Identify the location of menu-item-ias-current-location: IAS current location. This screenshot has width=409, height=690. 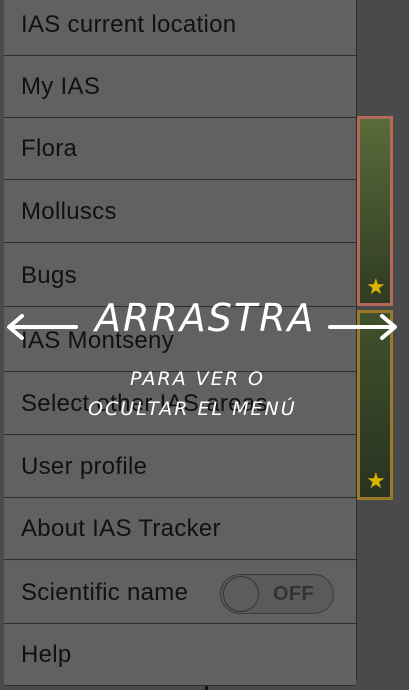
(180, 28).